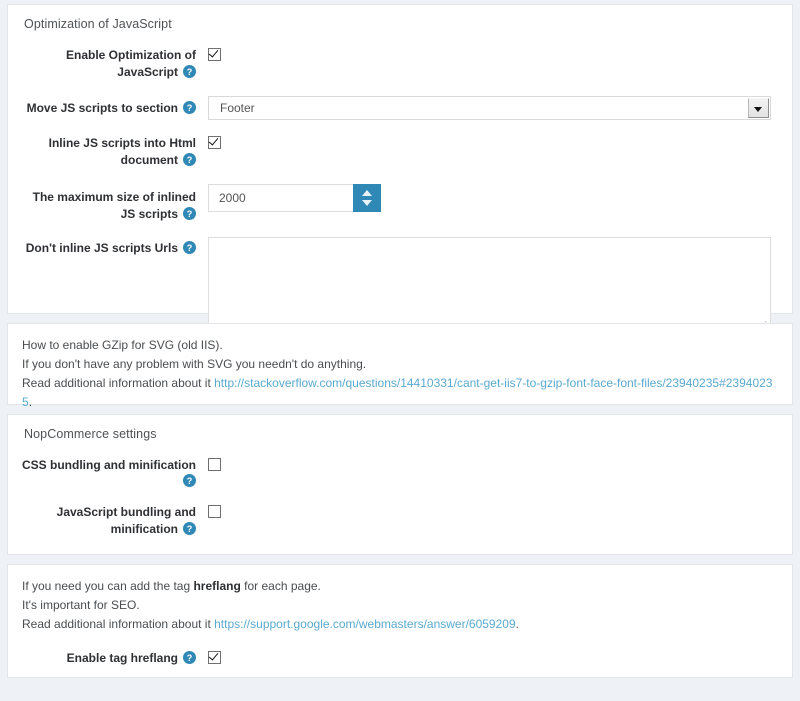 The width and height of the screenshot is (800, 701). Describe the element at coordinates (214, 54) in the screenshot. I see `checkbox-enable-optimization` at that location.